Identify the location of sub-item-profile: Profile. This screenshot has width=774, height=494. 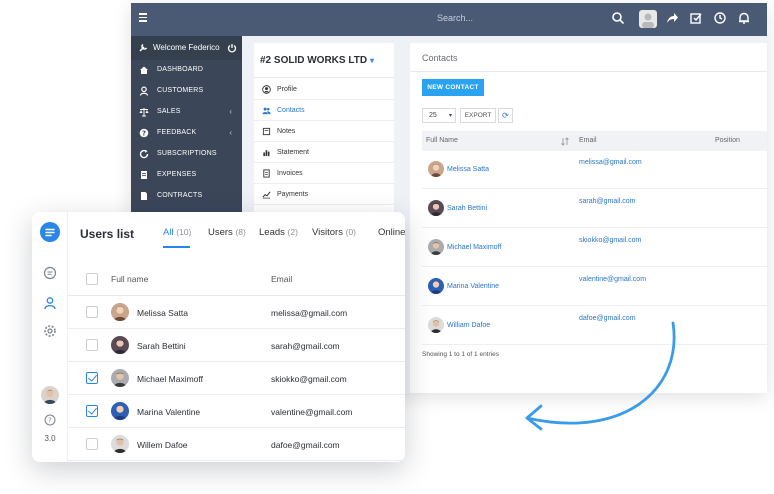
(324, 89).